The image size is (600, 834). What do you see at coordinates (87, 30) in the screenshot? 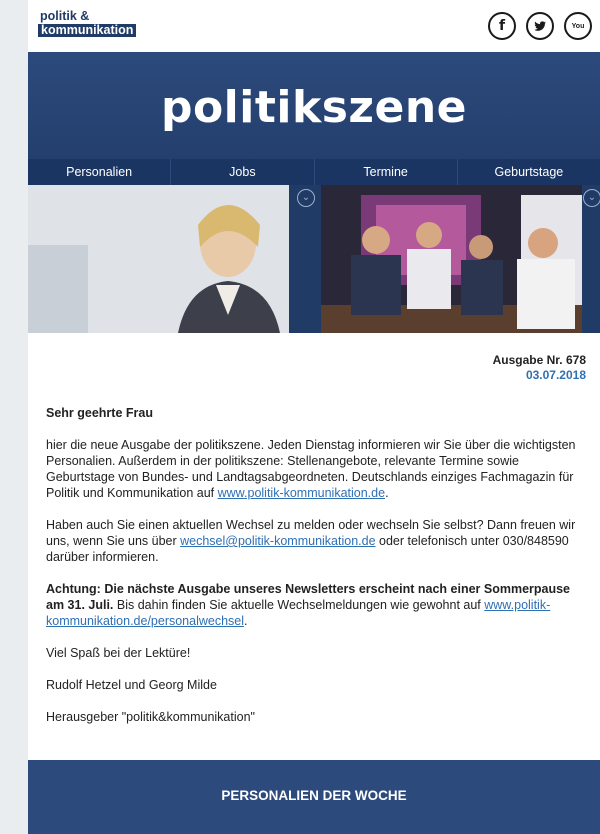
I see `logo-line-2: kommunikation` at bounding box center [87, 30].